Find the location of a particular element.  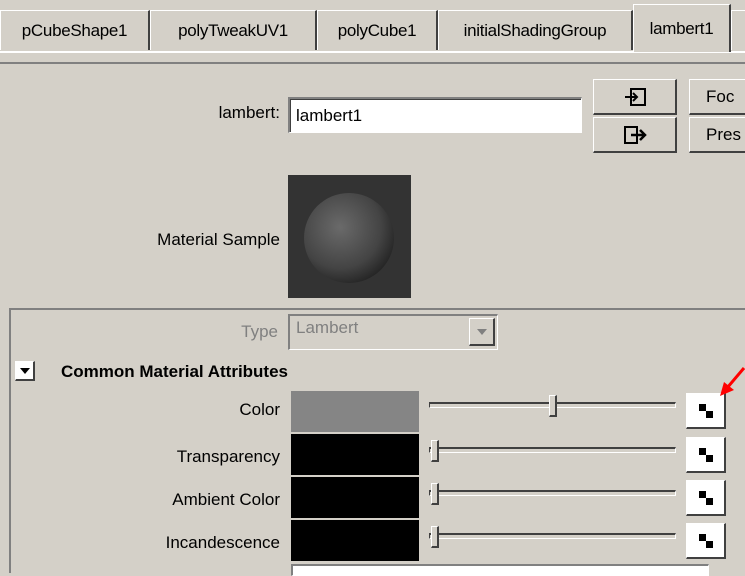

material-sample-label: Material Sample is located at coordinates (218, 239).